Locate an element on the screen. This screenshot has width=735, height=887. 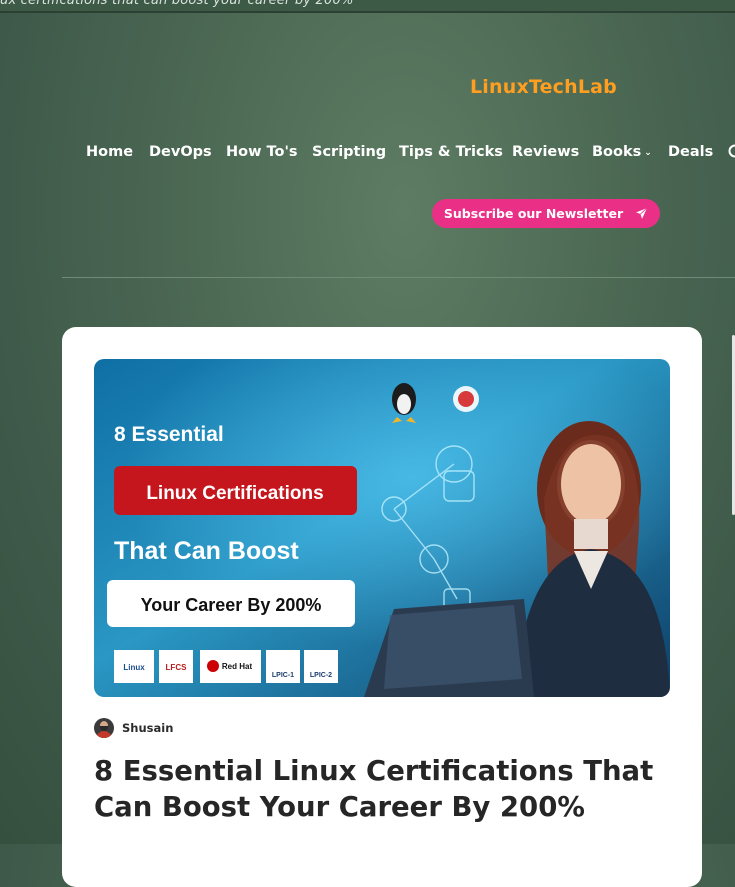
site-logo: LinuxTechLab is located at coordinates (543, 87).